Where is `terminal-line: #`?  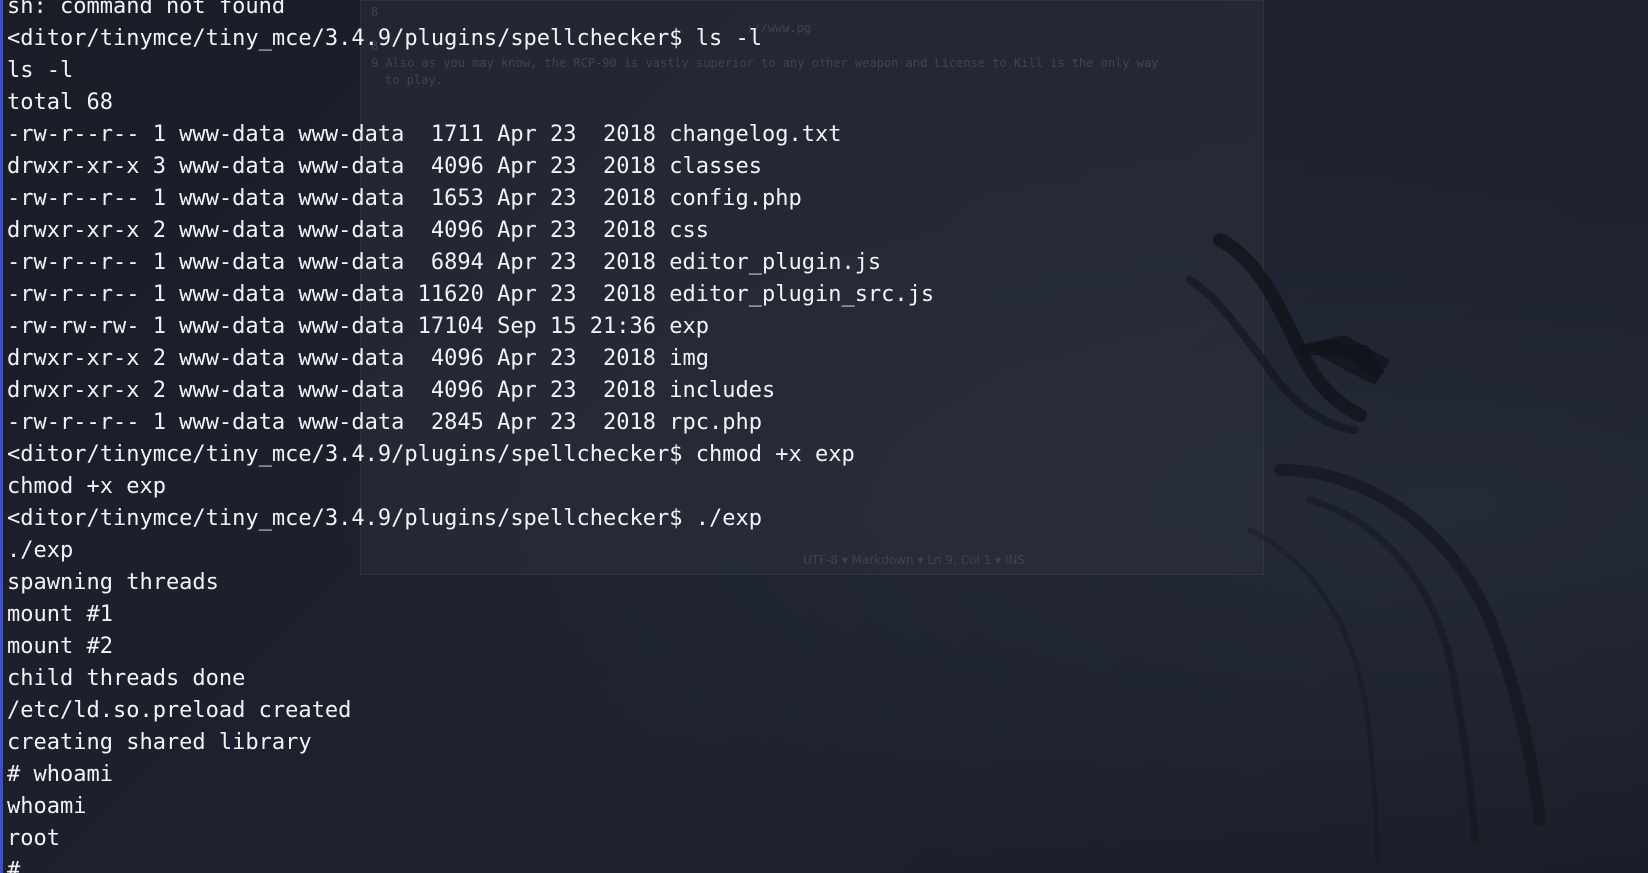
terminal-line: # is located at coordinates (14, 865).